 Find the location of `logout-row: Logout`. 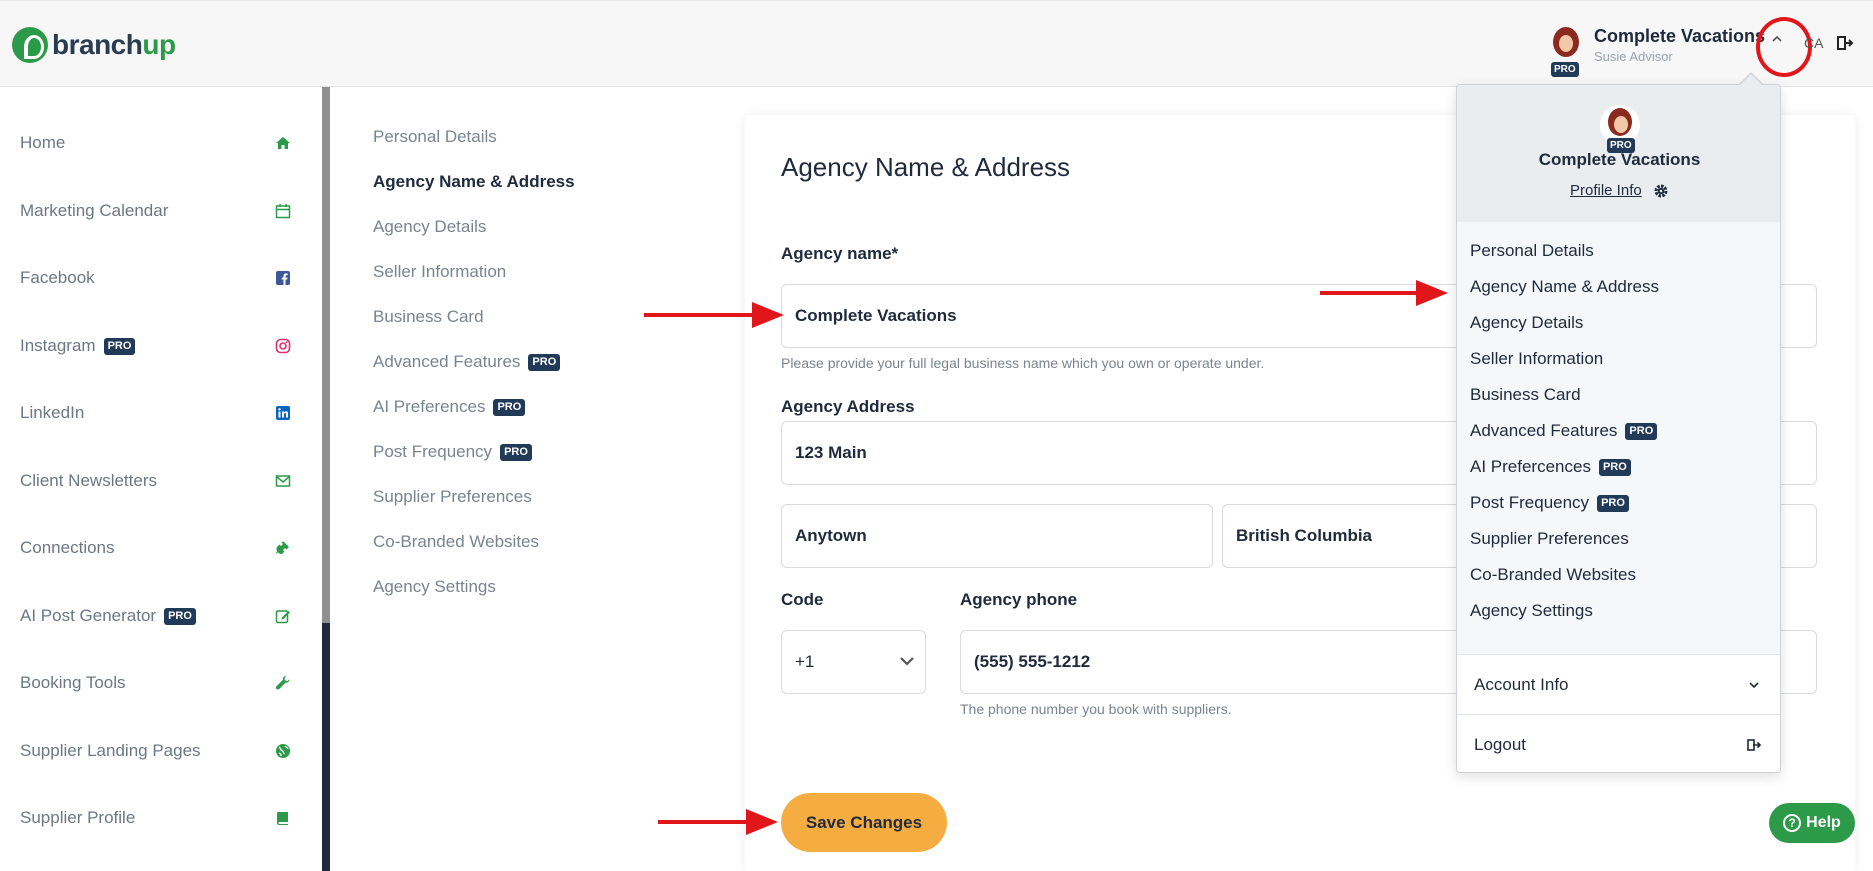

logout-row: Logout is located at coordinates (1618, 743).